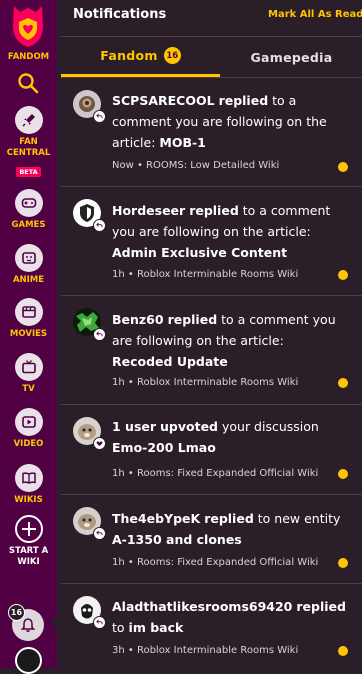  I want to click on fandom-logo-icon, so click(28, 26).